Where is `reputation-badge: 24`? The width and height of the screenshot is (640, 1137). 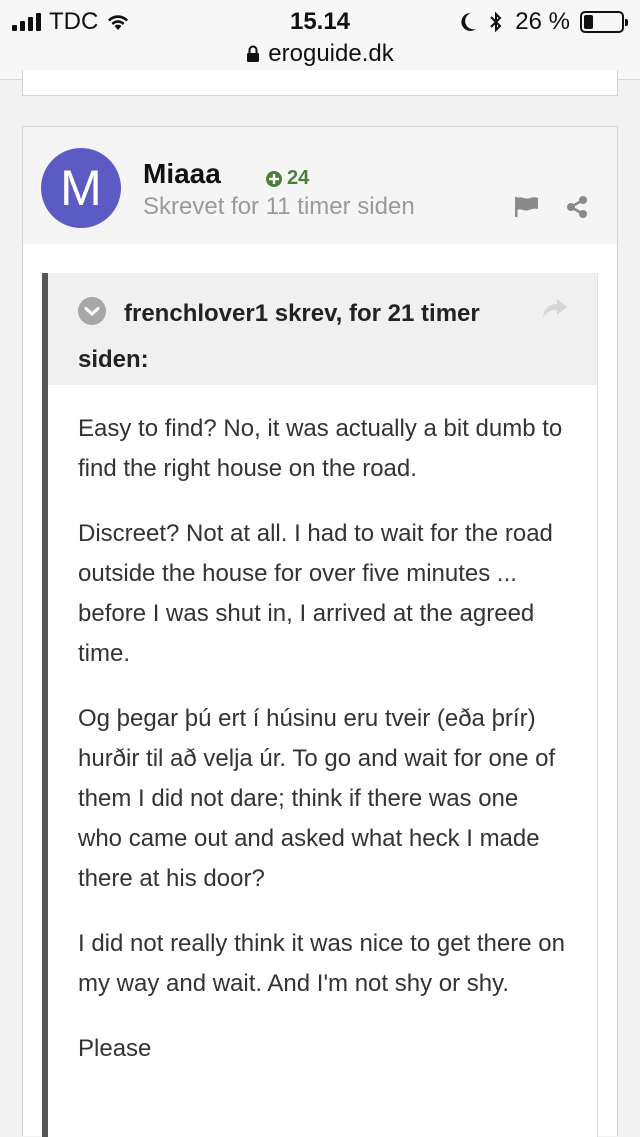
reputation-badge: 24 is located at coordinates (287, 178).